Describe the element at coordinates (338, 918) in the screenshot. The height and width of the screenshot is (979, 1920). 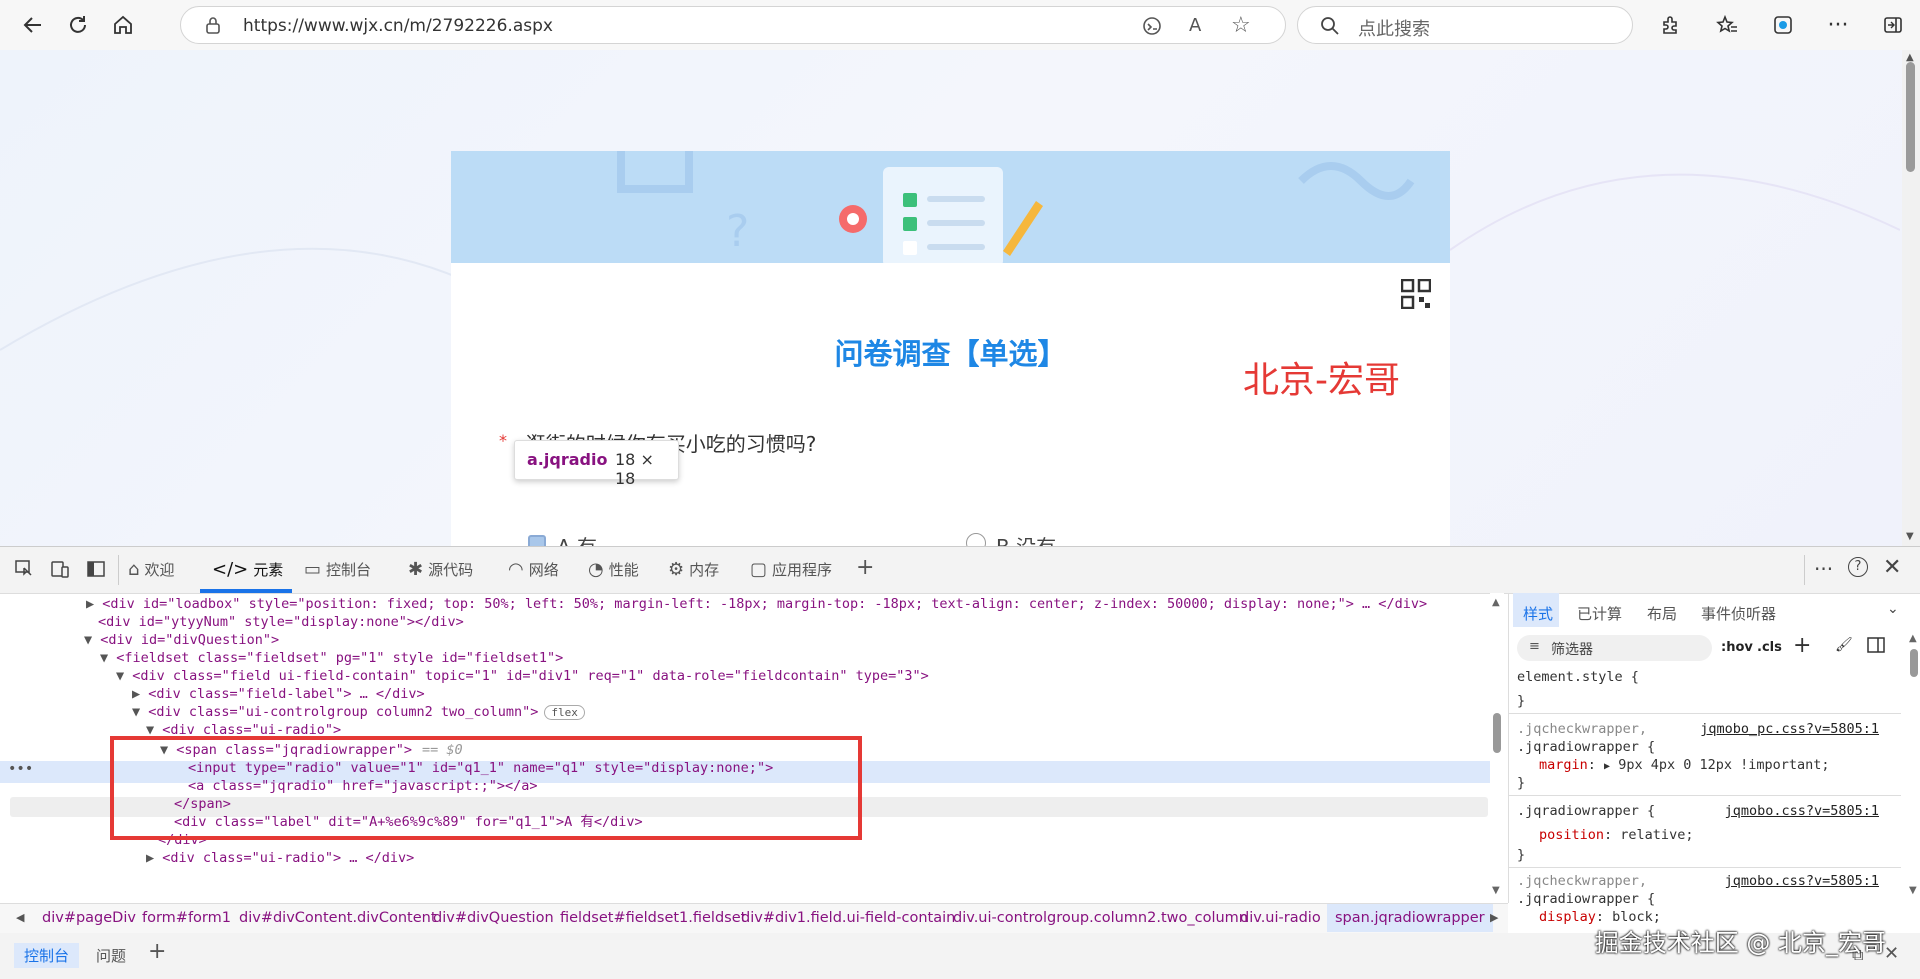
I see `breadcrumb-item: div#divContent.divContent` at that location.